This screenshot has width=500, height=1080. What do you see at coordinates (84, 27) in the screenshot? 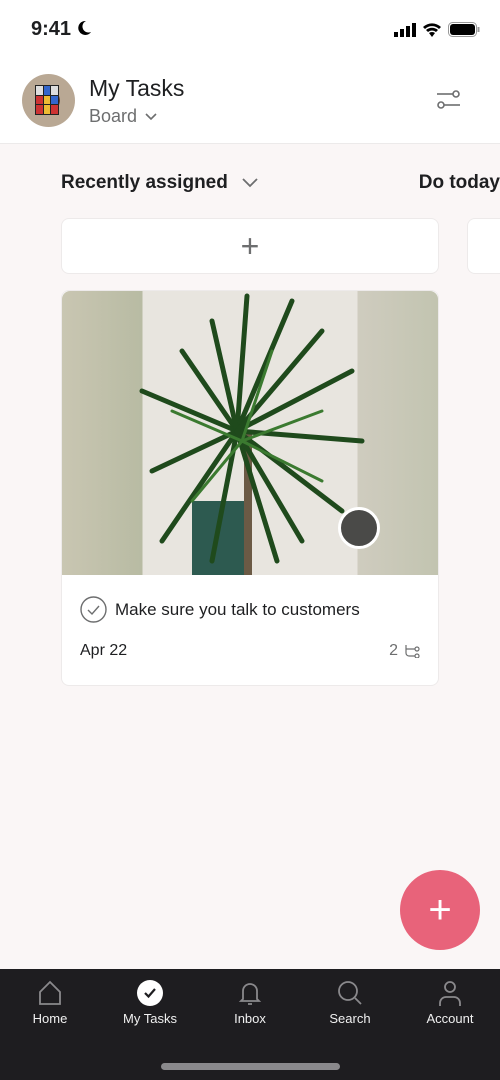
I see `moon-icon` at bounding box center [84, 27].